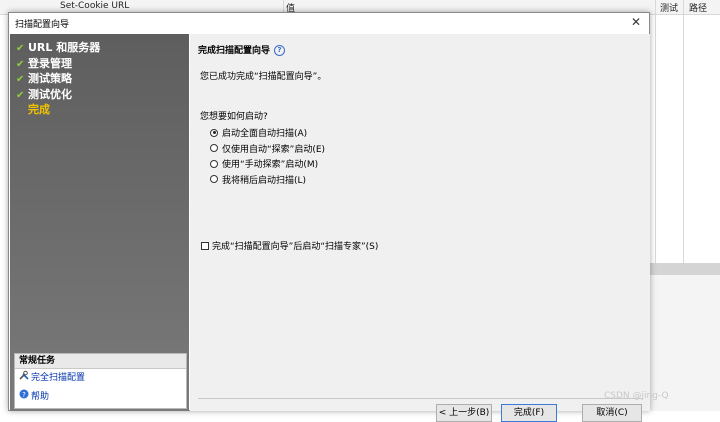 The width and height of the screenshot is (720, 422). What do you see at coordinates (263, 77) in the screenshot?
I see `completion-message: 您已成功完成“扫描配置向导”。` at bounding box center [263, 77].